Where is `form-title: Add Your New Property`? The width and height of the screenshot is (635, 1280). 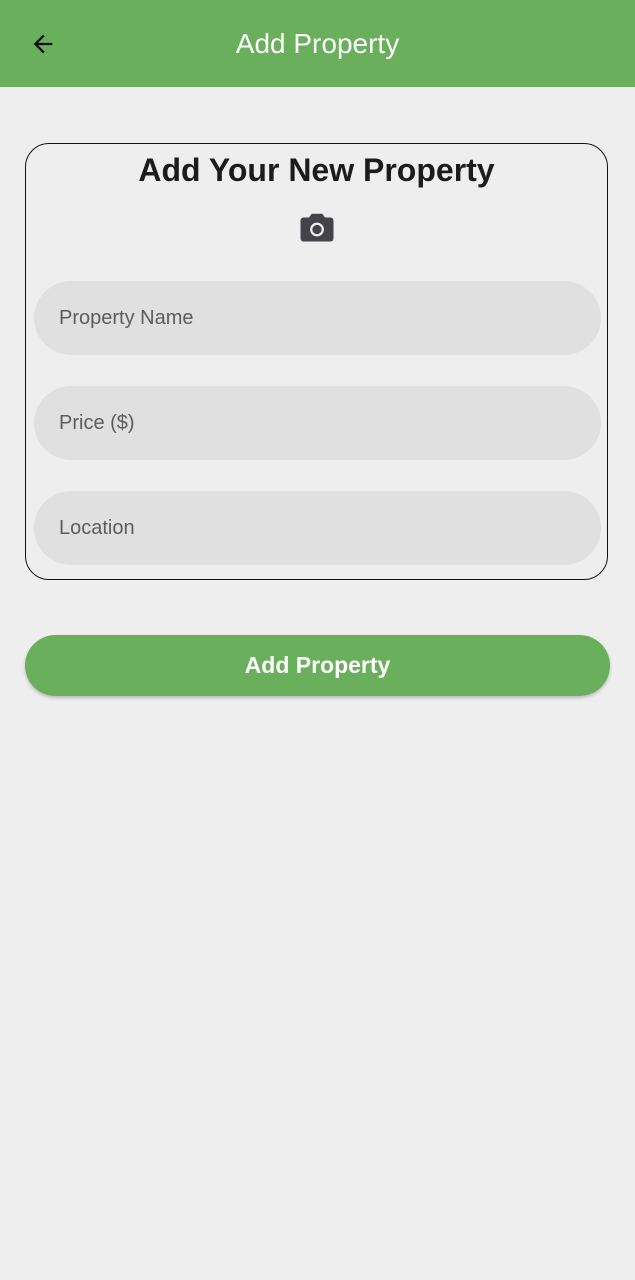 form-title: Add Your New Property is located at coordinates (316, 170).